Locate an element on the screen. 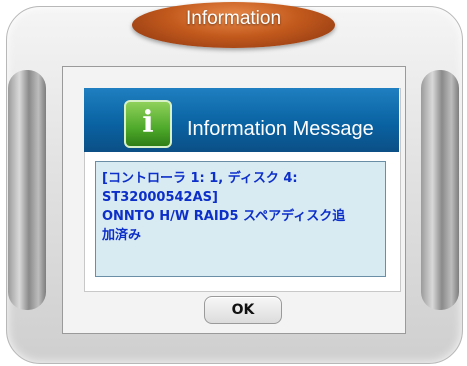  banner-title: Information Message is located at coordinates (280, 129).